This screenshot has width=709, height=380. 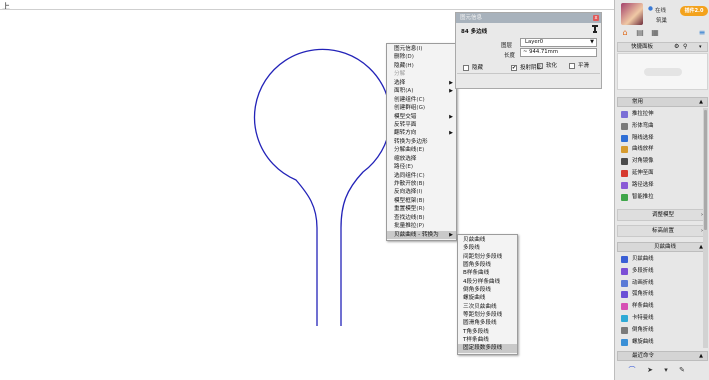 I want to click on close-icon: x, so click(x=596, y=18).